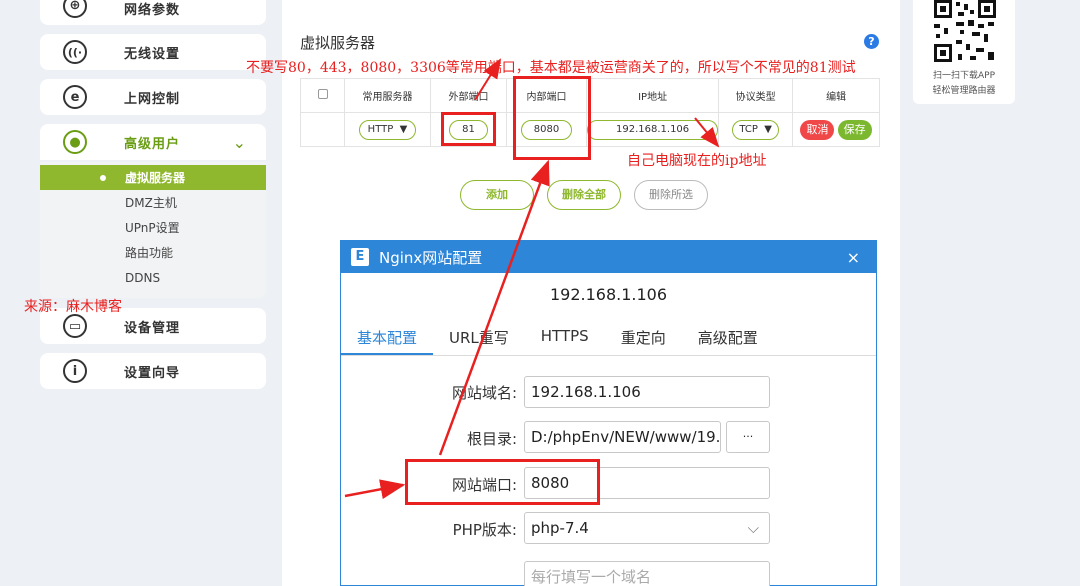 This screenshot has height=586, width=1080. What do you see at coordinates (753, 528) in the screenshot?
I see `chevron-down-icon: ⌵` at bounding box center [753, 528].